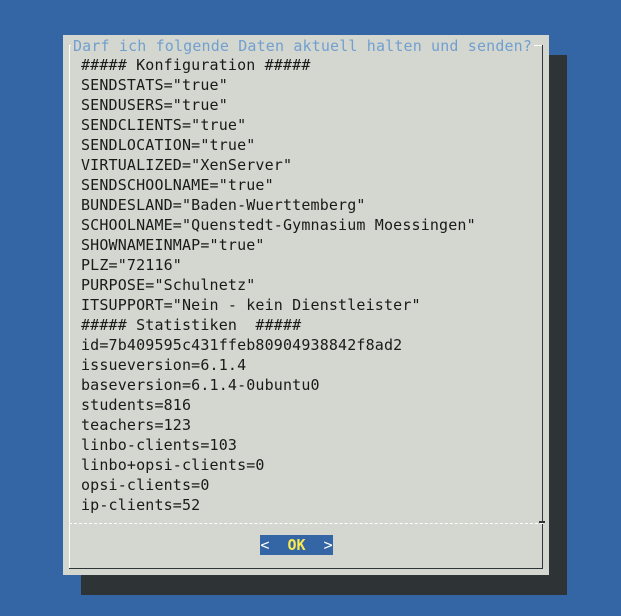 The width and height of the screenshot is (621, 616). I want to click on message-line: VIRTUALIZED="XenServer", so click(187, 165).